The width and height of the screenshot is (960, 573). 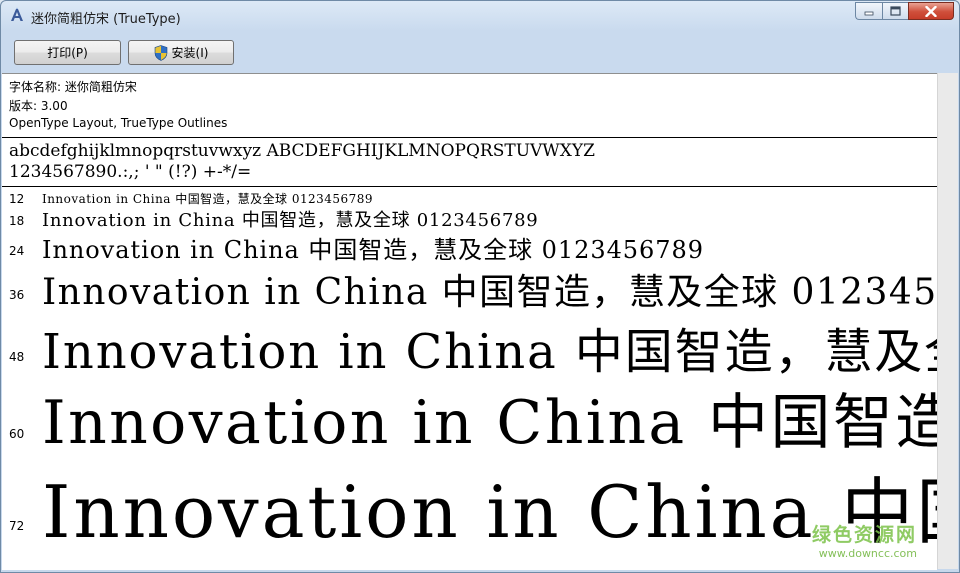 I want to click on vertical-scrollbar, so click(x=947, y=321).